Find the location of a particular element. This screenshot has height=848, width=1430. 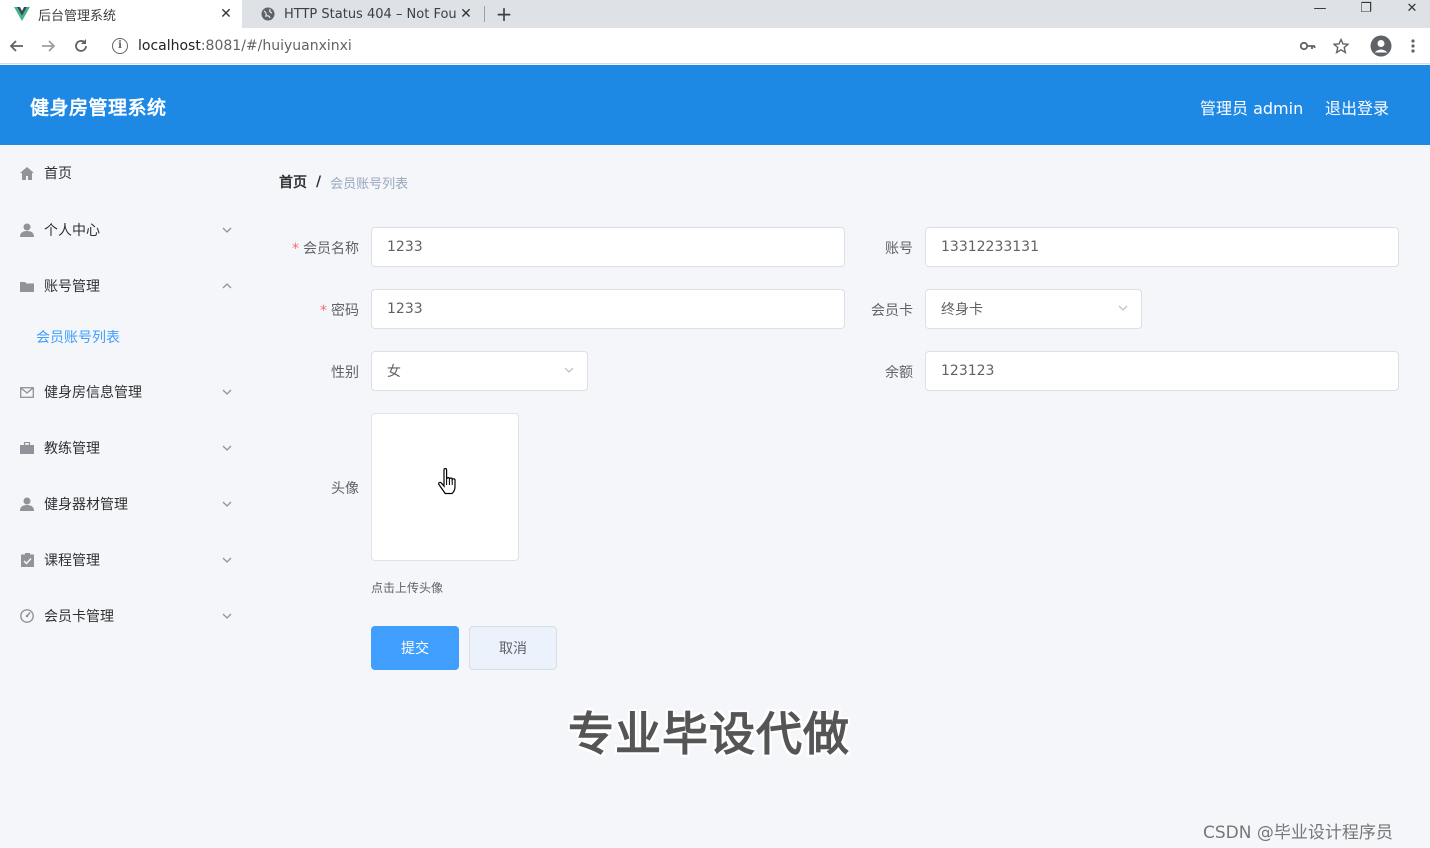

sidebar-item-label: 会员卡管理 is located at coordinates (79, 617).